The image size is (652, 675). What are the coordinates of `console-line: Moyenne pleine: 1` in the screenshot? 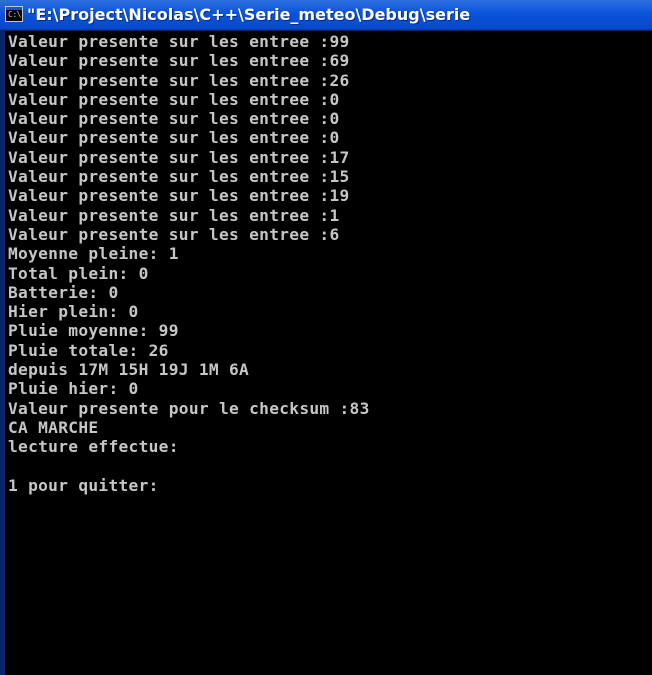 It's located at (93, 254).